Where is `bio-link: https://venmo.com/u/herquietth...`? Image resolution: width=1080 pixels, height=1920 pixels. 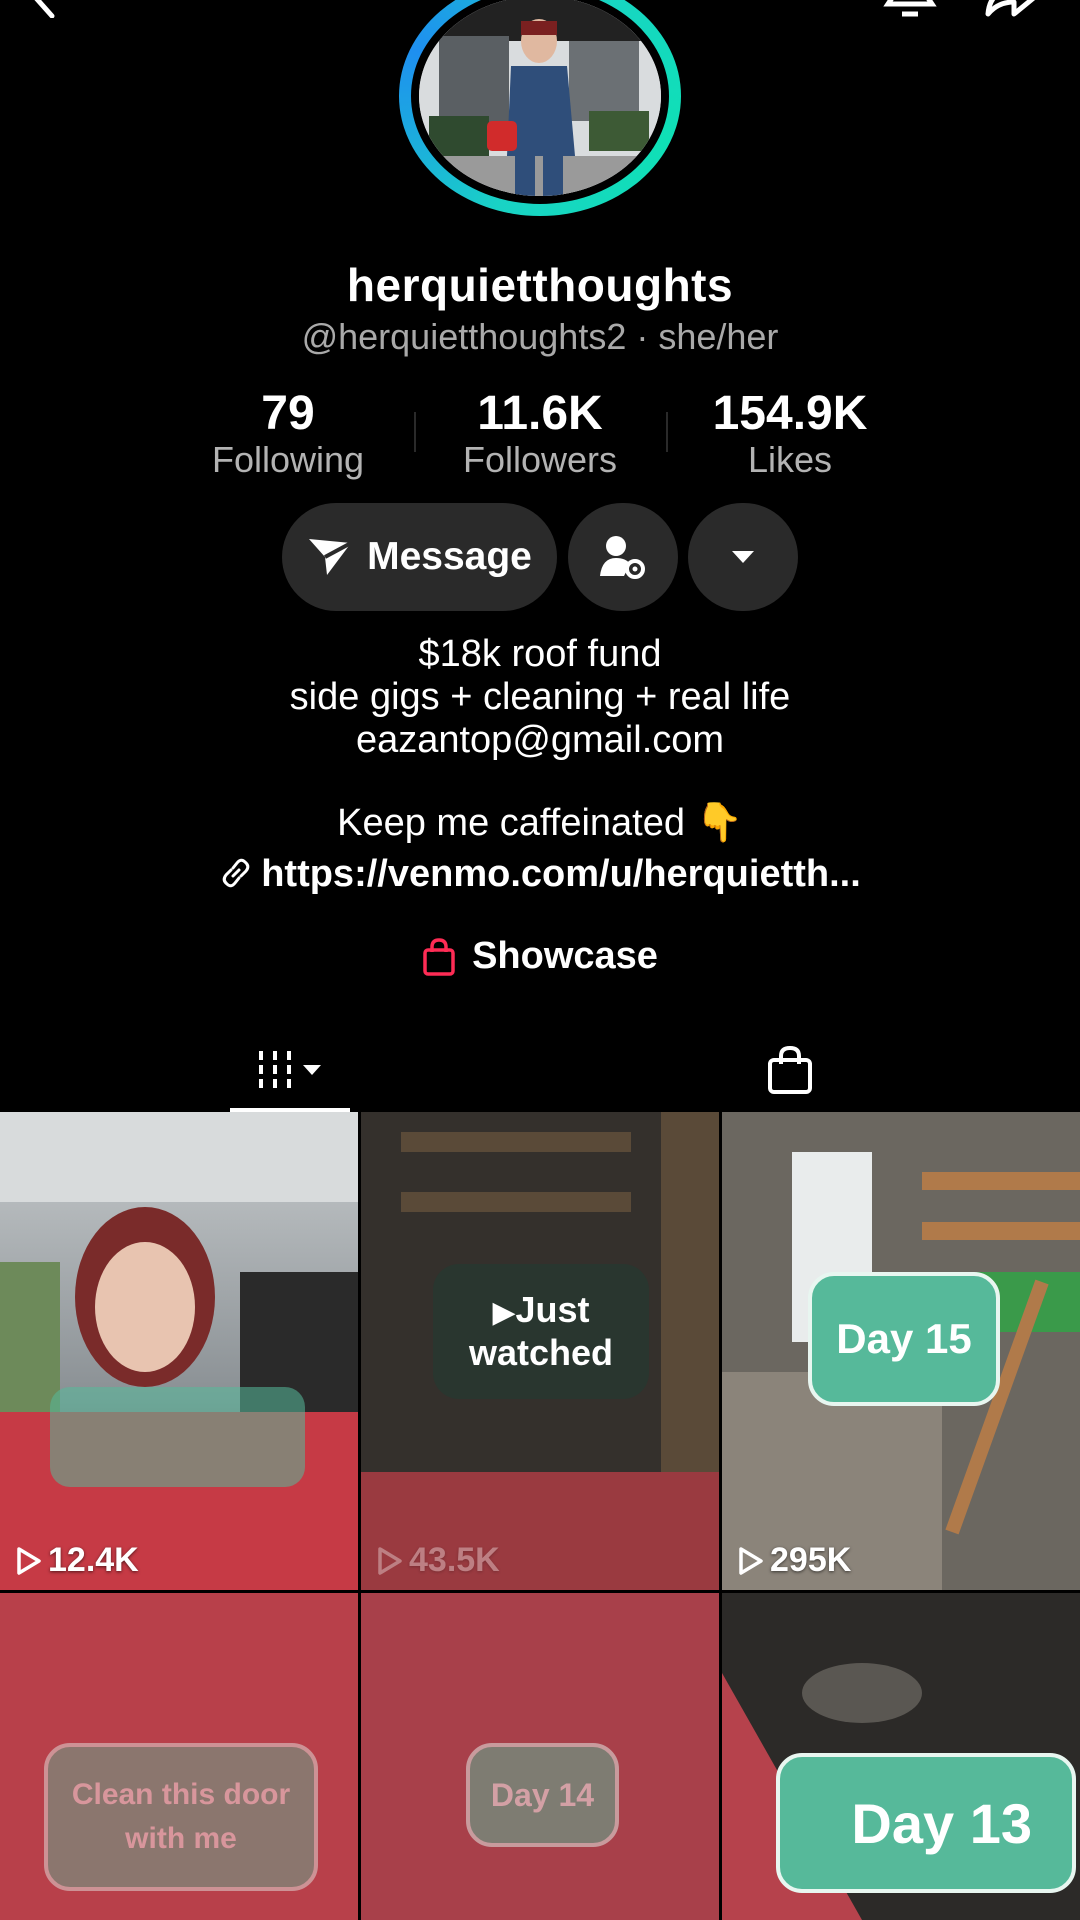
bio-link: https://venmo.com/u/herquietth... is located at coordinates (540, 874).